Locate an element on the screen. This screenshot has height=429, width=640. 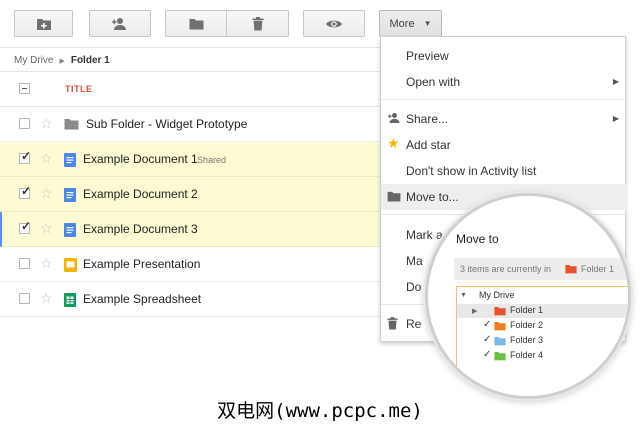
more-label: More is located at coordinates (402, 23).